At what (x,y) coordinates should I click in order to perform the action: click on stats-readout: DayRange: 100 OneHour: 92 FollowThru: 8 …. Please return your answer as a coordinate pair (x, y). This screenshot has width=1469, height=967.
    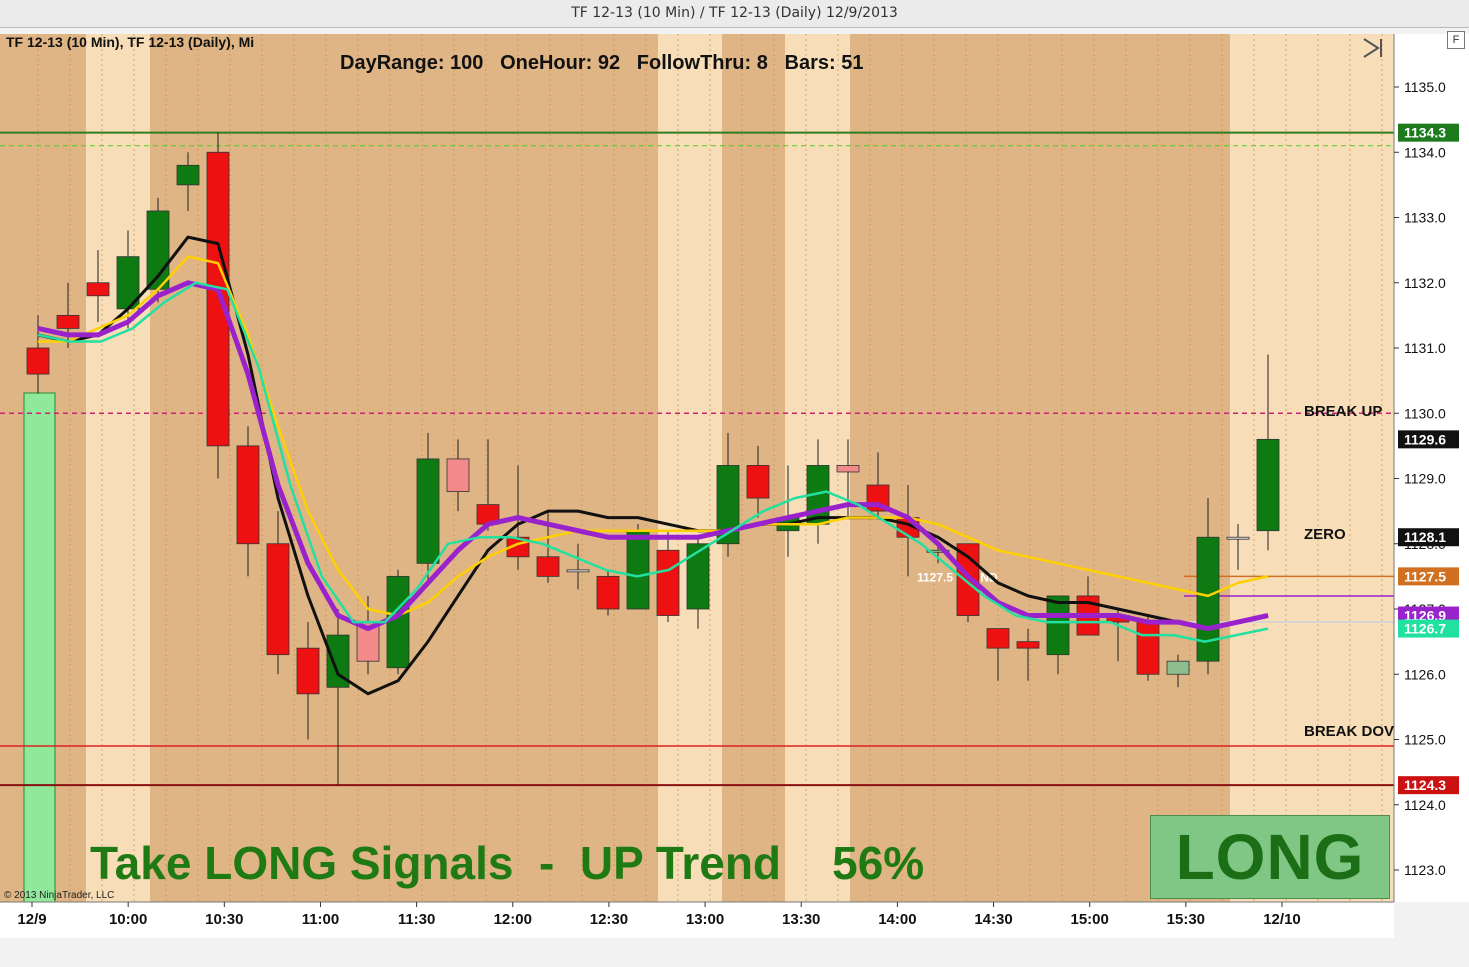
    Looking at the image, I should click on (602, 63).